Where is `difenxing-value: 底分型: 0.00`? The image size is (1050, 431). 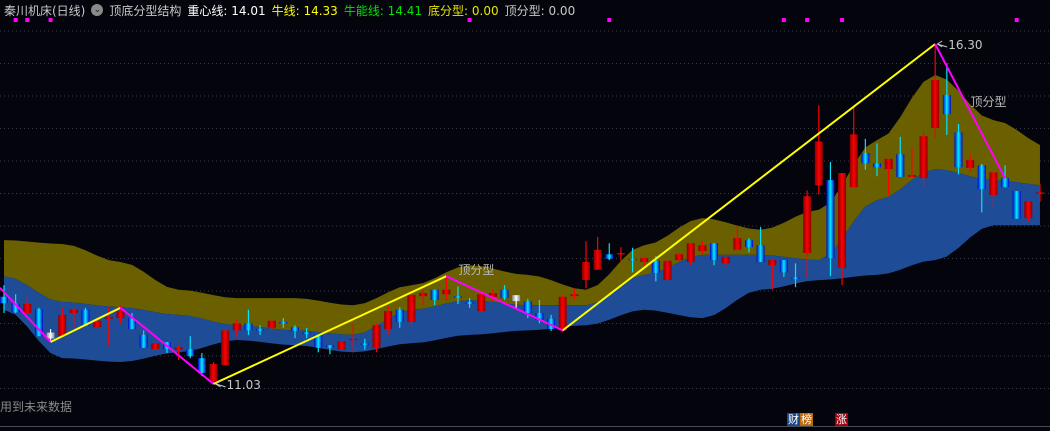 difenxing-value: 底分型: 0.00 is located at coordinates (463, 10).